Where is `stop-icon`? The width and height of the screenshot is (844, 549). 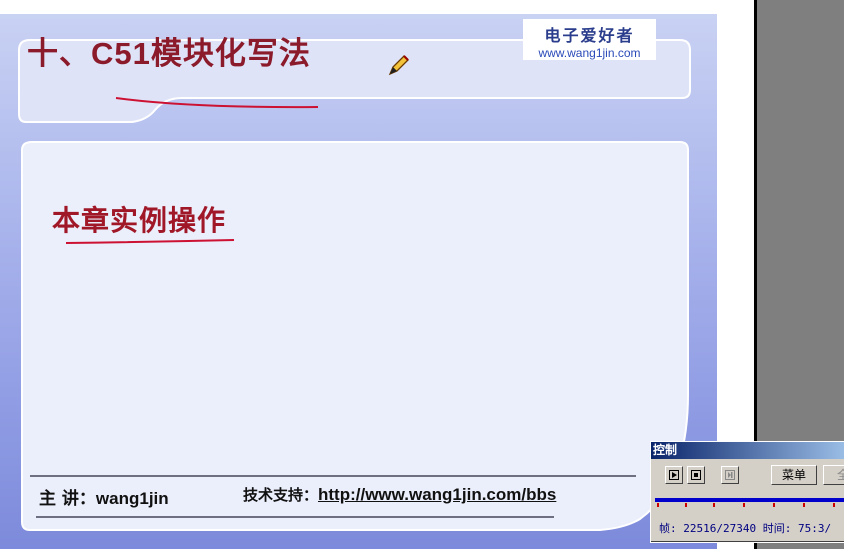 stop-icon is located at coordinates (696, 475).